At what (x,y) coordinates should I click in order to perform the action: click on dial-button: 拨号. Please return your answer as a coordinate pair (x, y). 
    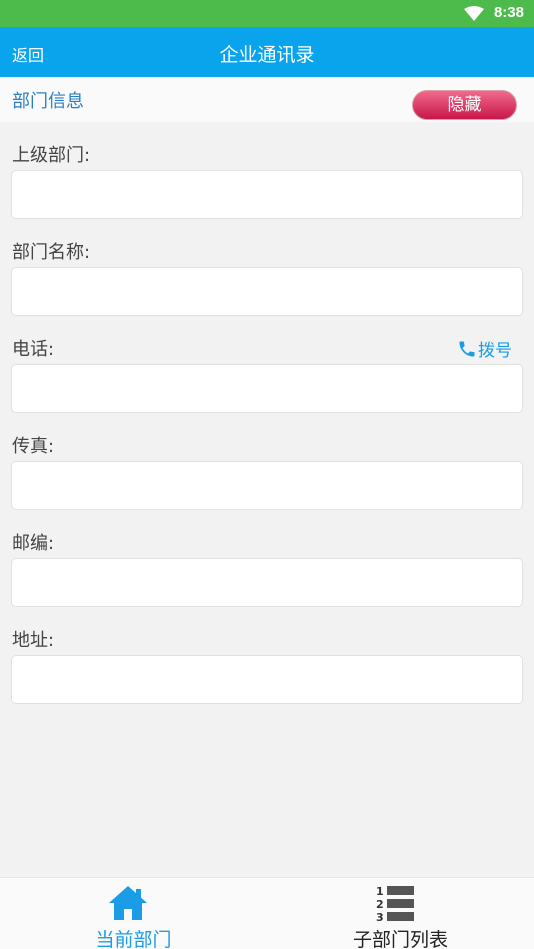
    Looking at the image, I should click on (484, 348).